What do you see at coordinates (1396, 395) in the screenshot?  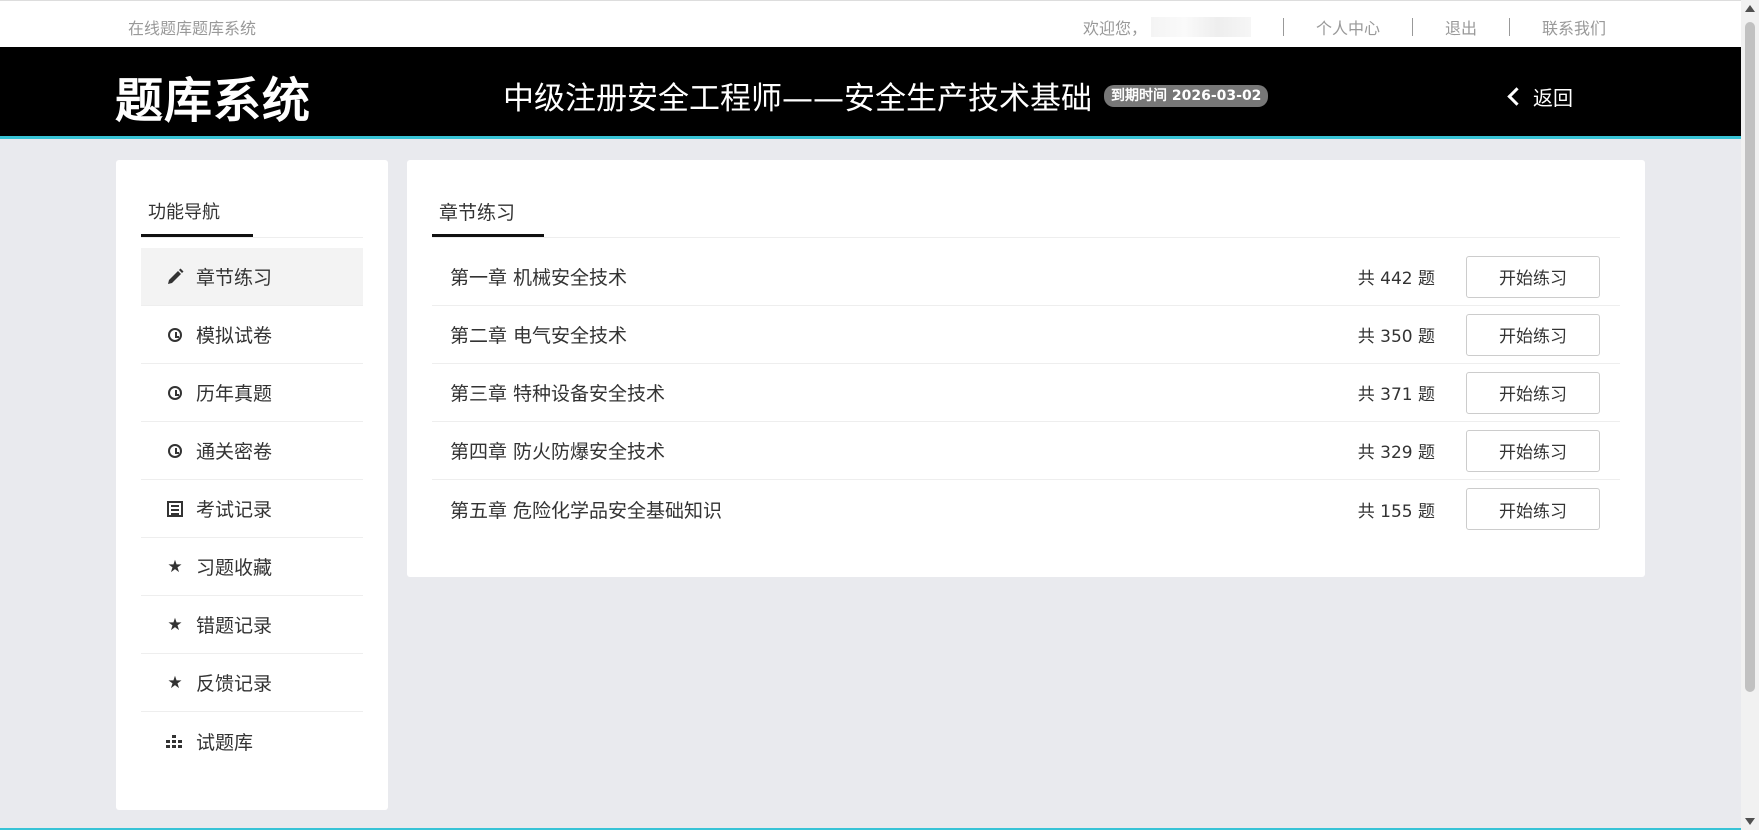 I see `chapter-count: 共 371 题` at bounding box center [1396, 395].